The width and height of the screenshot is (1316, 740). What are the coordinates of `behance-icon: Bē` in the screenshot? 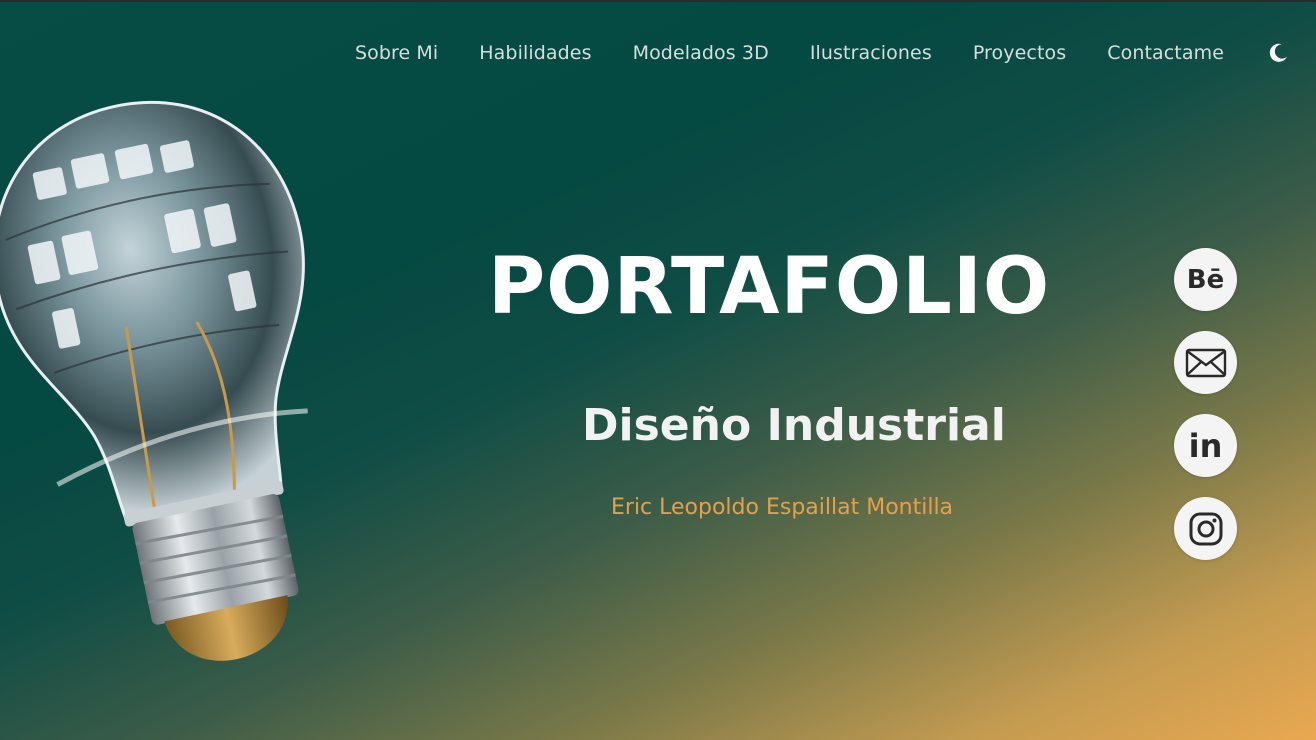 It's located at (1205, 279).